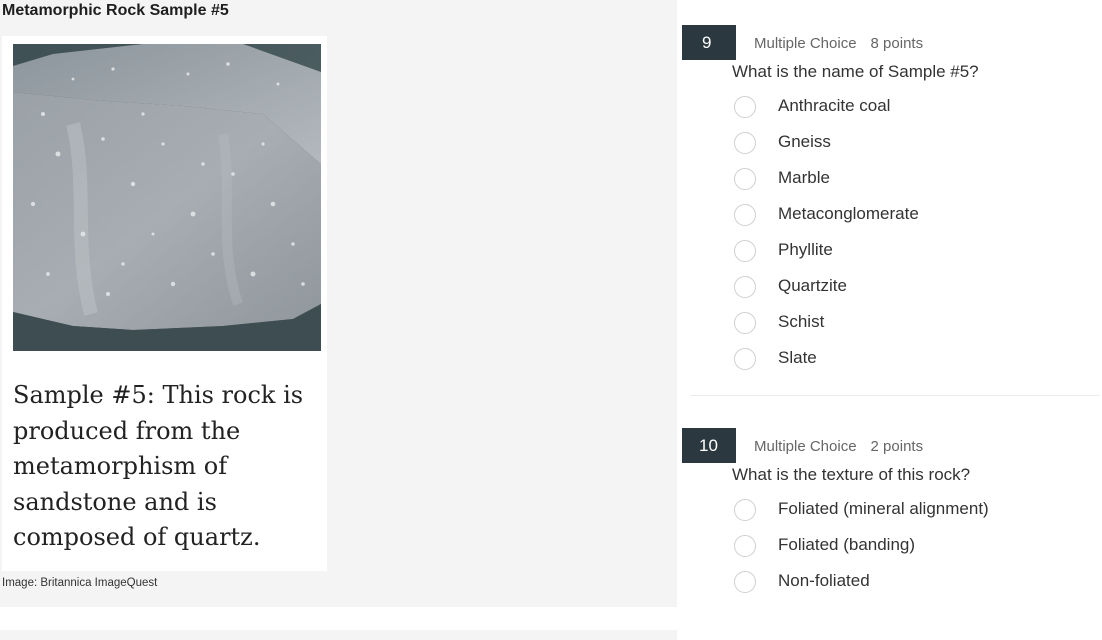 The width and height of the screenshot is (1102, 640). I want to click on question-points: 8 points, so click(897, 43).